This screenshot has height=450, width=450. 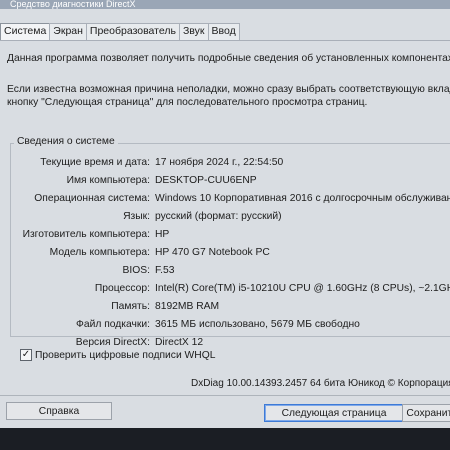 What do you see at coordinates (206, 180) in the screenshot?
I see `info-value: DESKTOP-CUU6ENP` at bounding box center [206, 180].